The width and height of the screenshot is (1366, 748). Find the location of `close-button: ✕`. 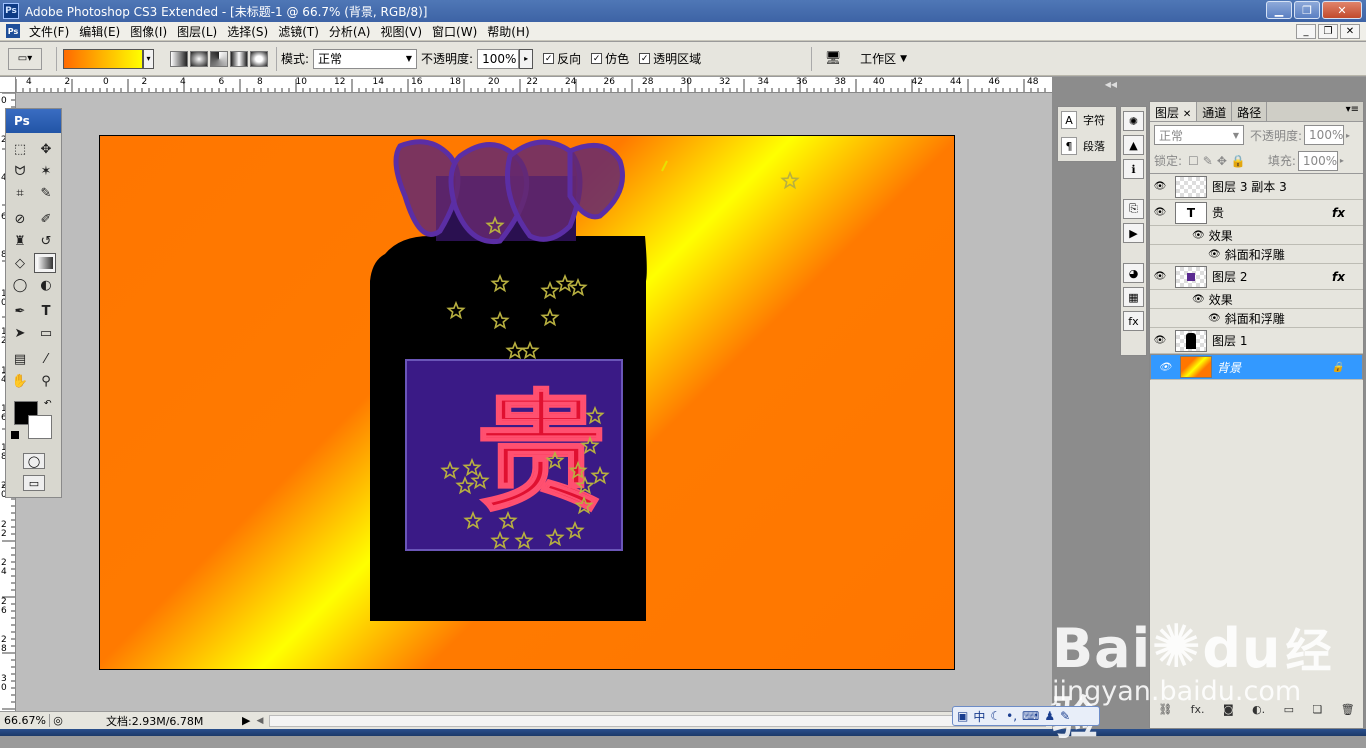

close-button: ✕ is located at coordinates (1342, 10).